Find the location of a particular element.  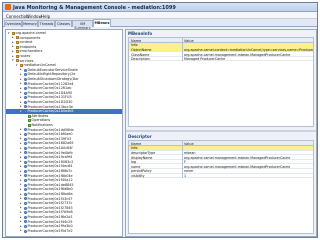

tree-node-label: ProducerCache(0x11282e4 is located at coordinates (50, 83).